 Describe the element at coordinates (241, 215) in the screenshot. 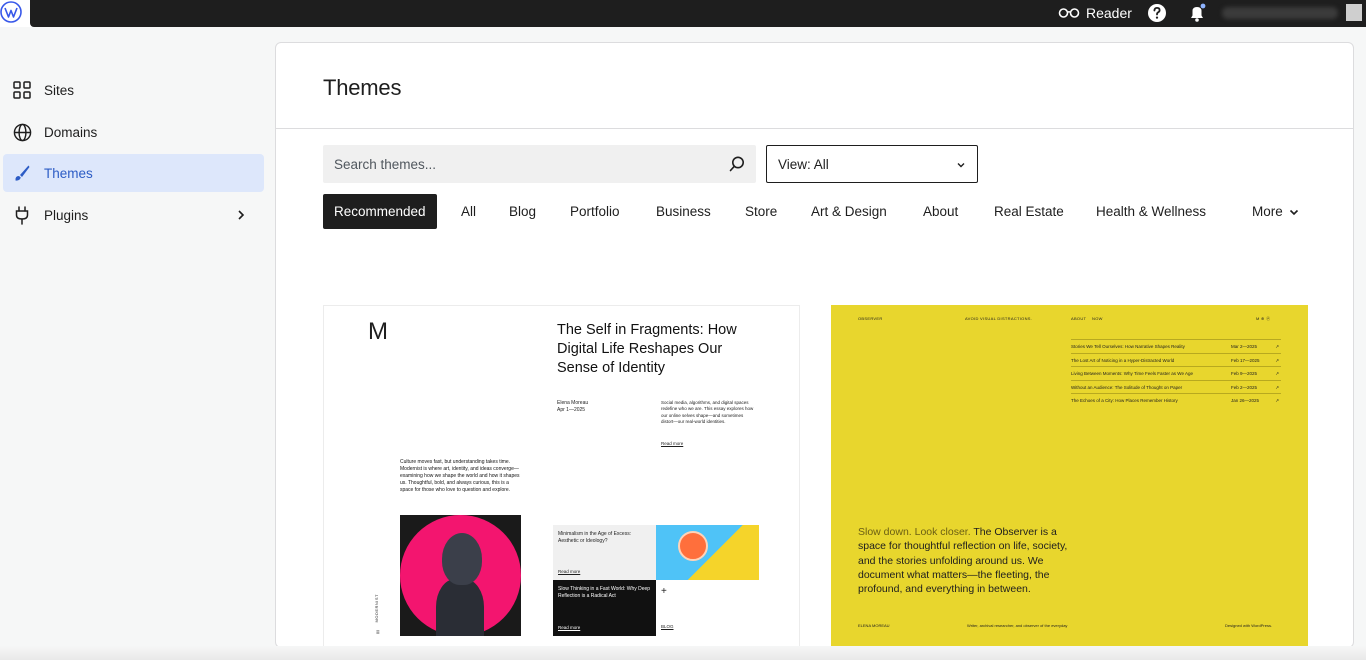

I see `chevron-right-icon` at that location.